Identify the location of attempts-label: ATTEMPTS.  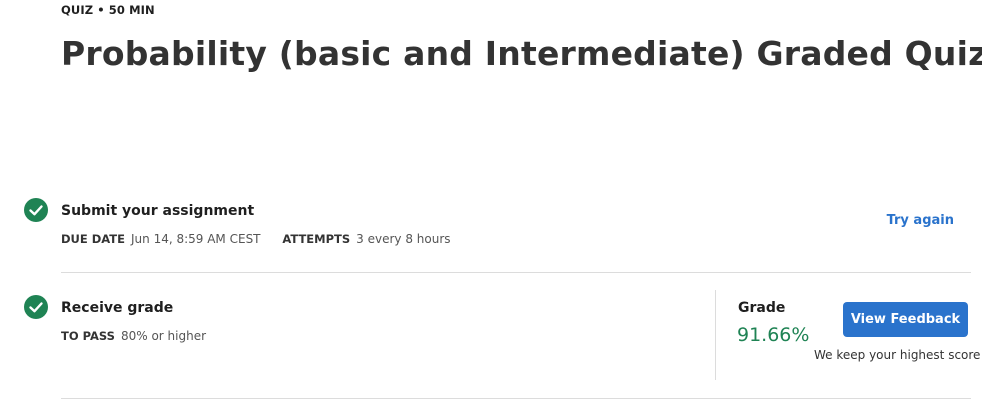
(316, 239).